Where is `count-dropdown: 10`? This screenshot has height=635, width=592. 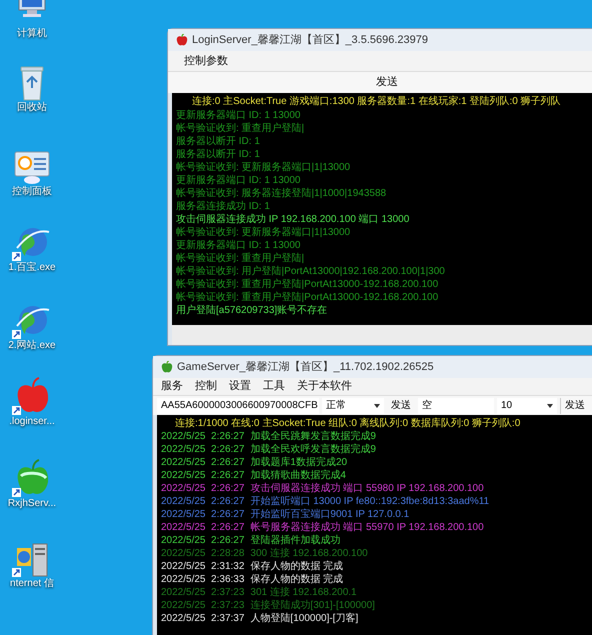
count-dropdown: 10 is located at coordinates (527, 406).